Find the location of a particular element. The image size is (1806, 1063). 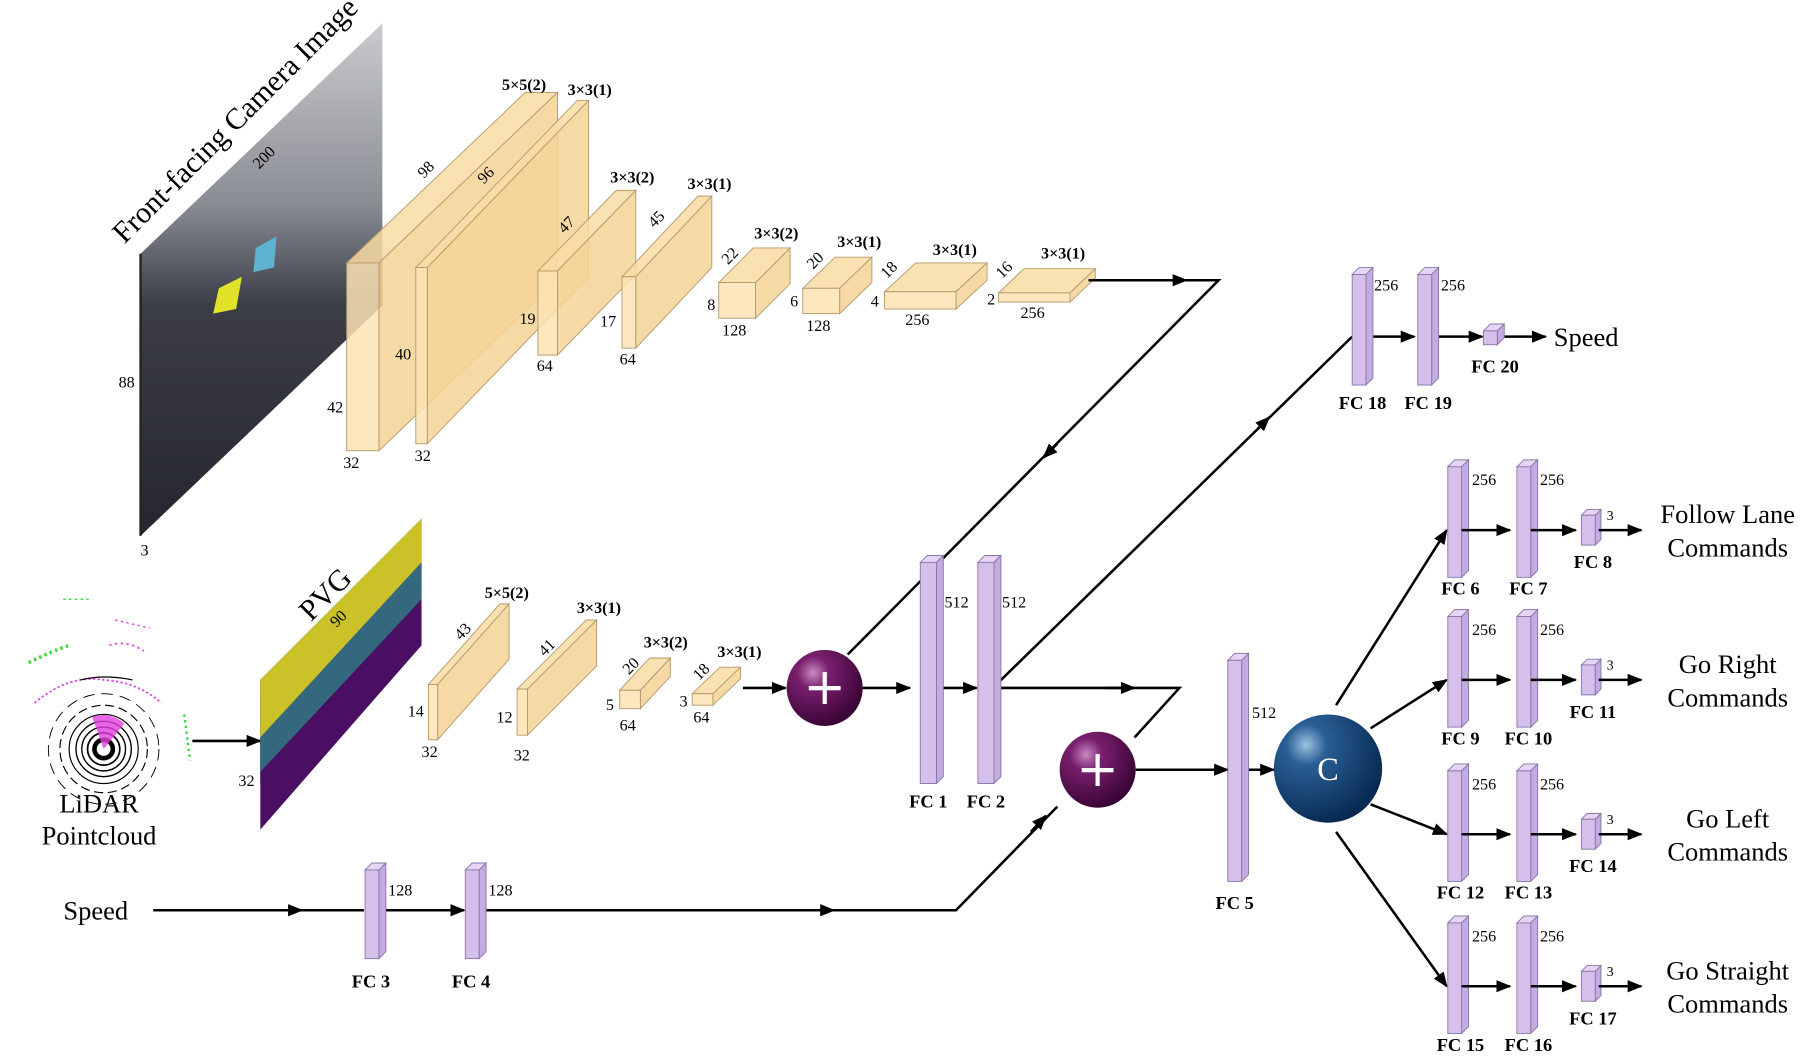

branch-4-units-c: 3 is located at coordinates (1610, 971).